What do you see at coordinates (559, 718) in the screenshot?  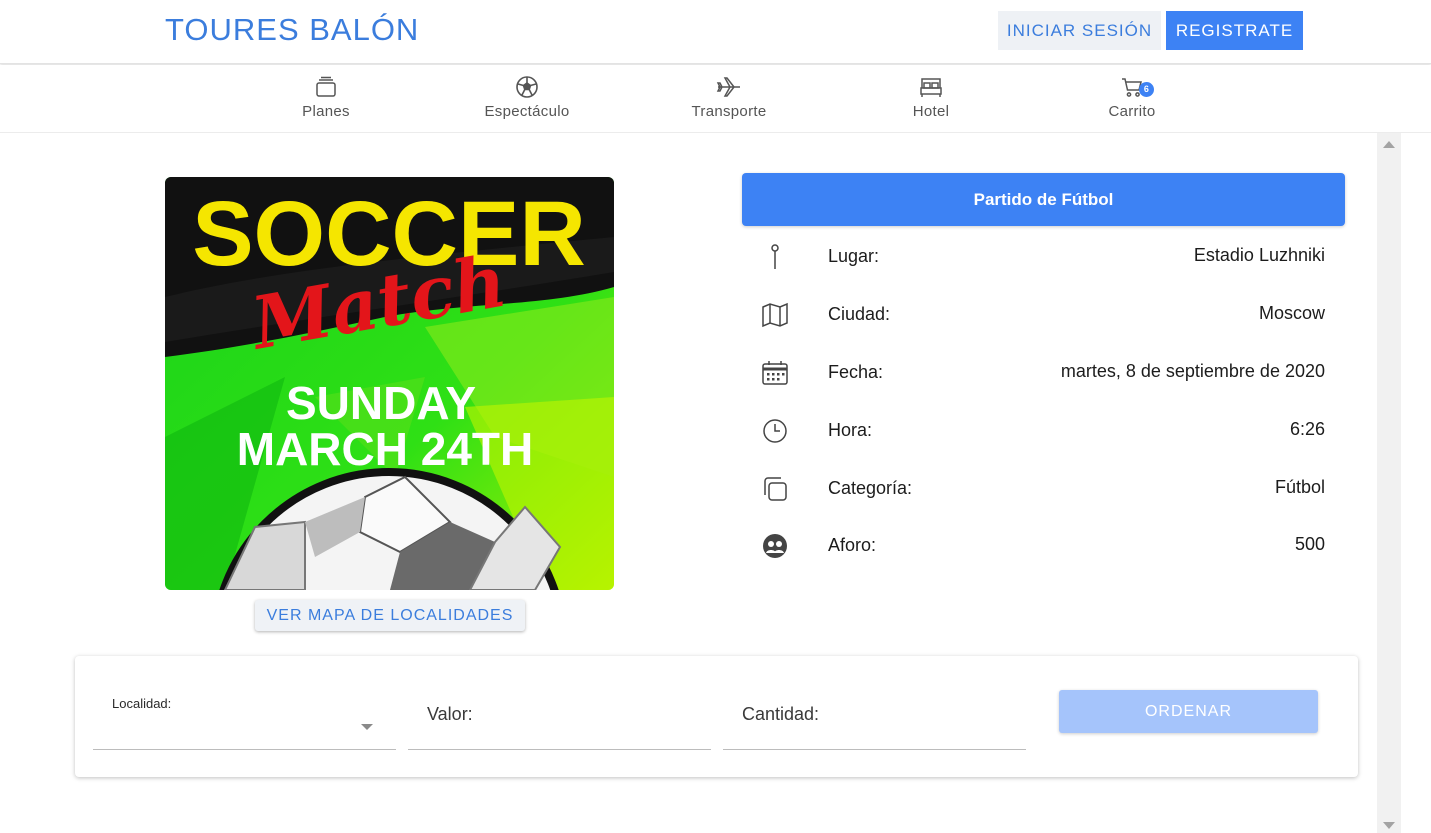 I see `value-field: Valor:` at bounding box center [559, 718].